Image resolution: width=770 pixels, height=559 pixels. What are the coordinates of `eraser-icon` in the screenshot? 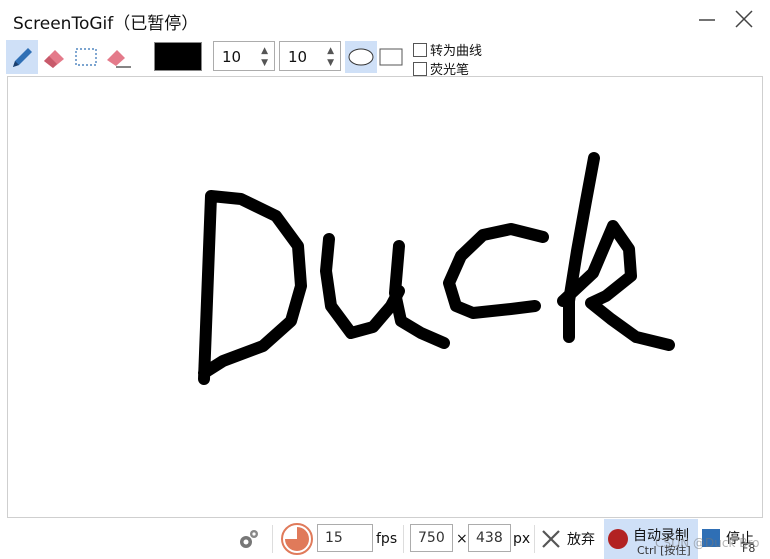 It's located at (54, 59).